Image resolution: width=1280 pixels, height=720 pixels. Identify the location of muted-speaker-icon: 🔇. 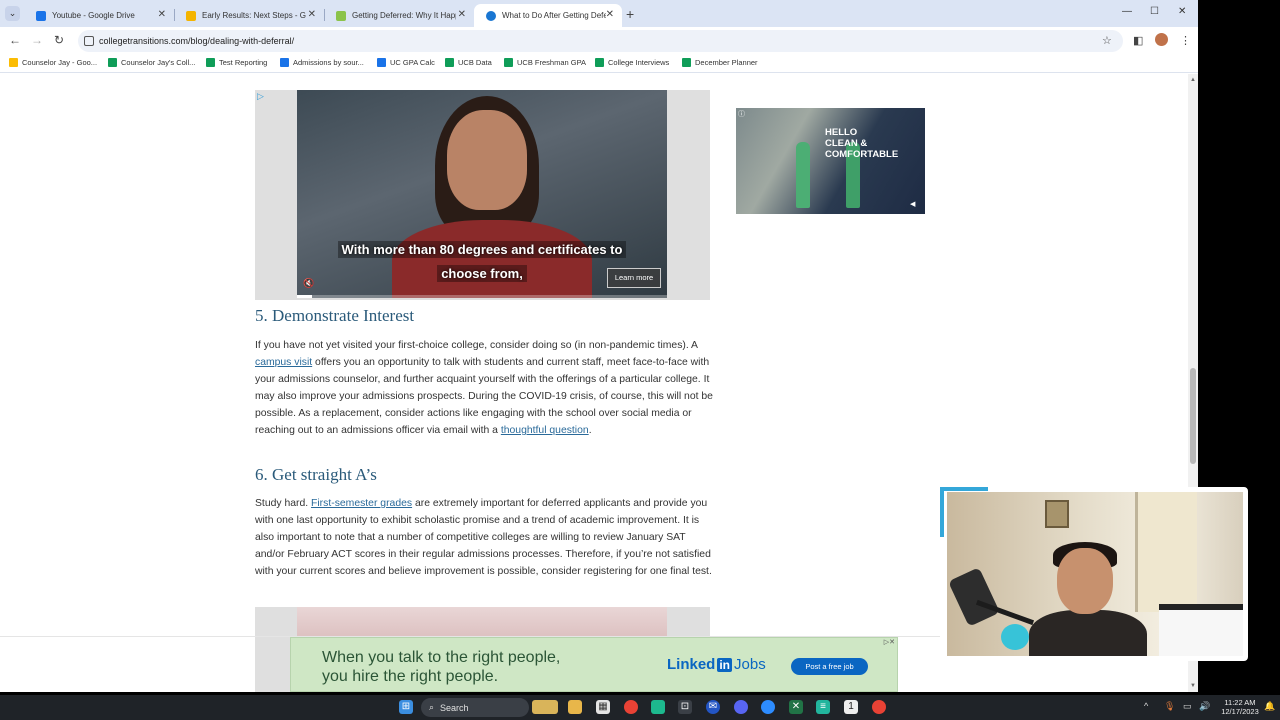
(308, 283).